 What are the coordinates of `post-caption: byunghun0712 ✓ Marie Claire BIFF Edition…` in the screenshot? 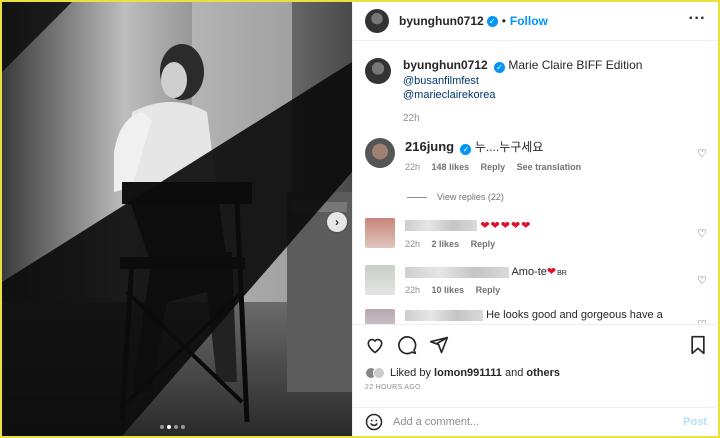 It's located at (536, 91).